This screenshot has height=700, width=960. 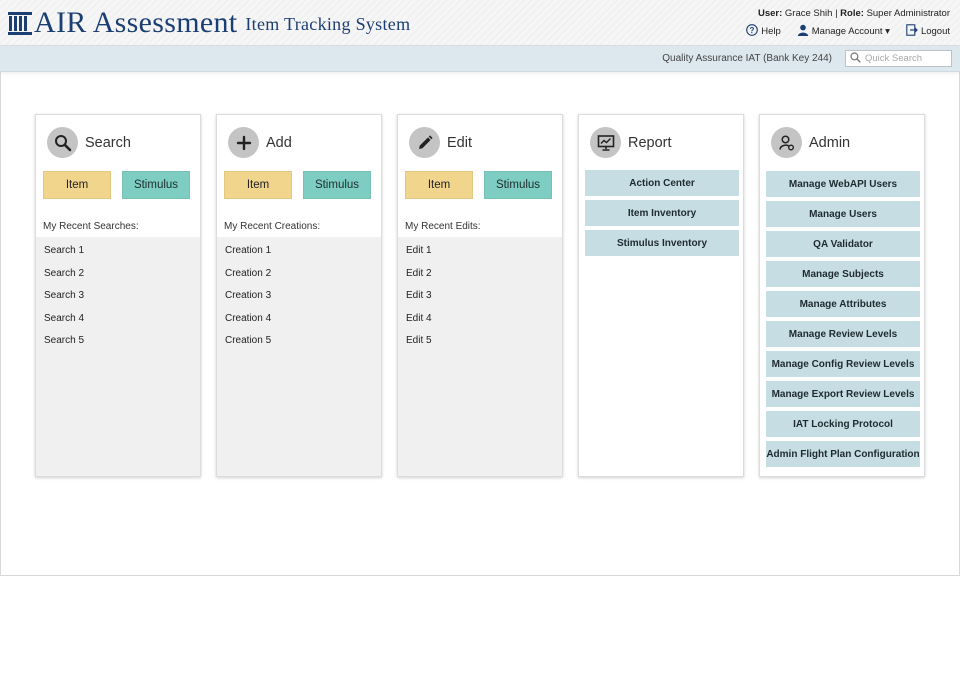 I want to click on recent-creation-item: Creation 2, so click(x=299, y=274).